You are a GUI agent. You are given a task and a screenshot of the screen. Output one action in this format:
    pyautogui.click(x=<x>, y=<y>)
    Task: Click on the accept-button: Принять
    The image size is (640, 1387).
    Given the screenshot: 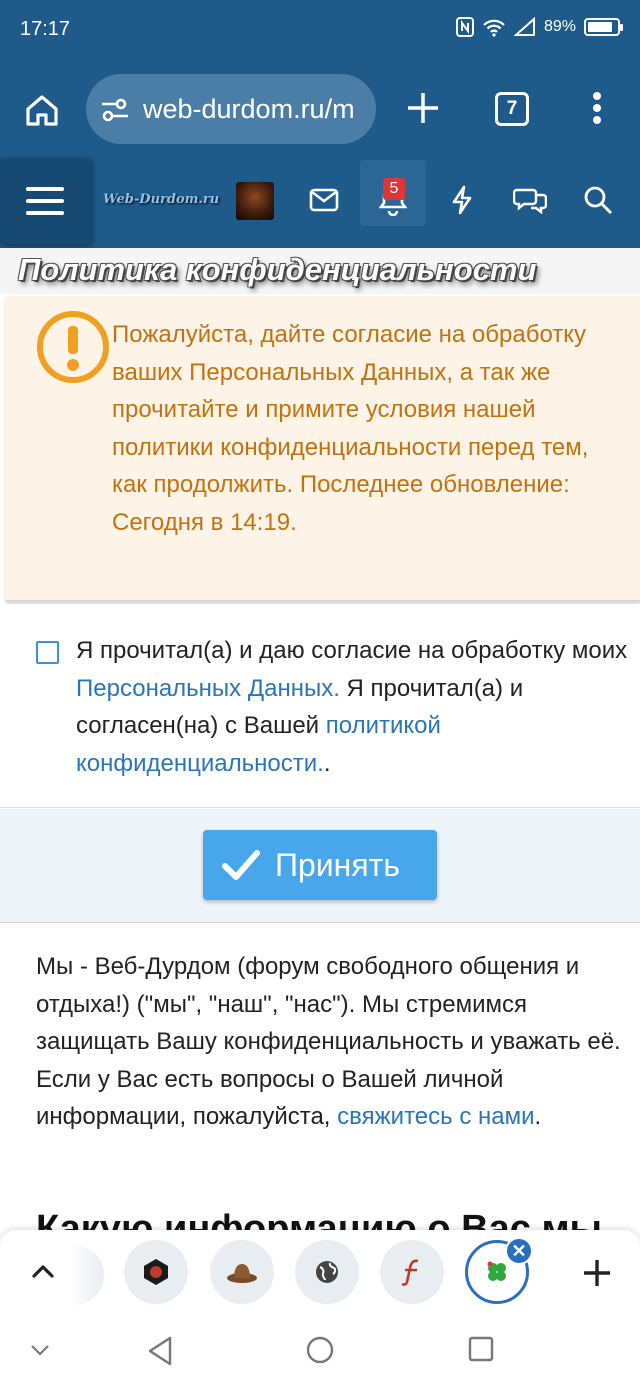 What is the action you would take?
    pyautogui.click(x=320, y=865)
    